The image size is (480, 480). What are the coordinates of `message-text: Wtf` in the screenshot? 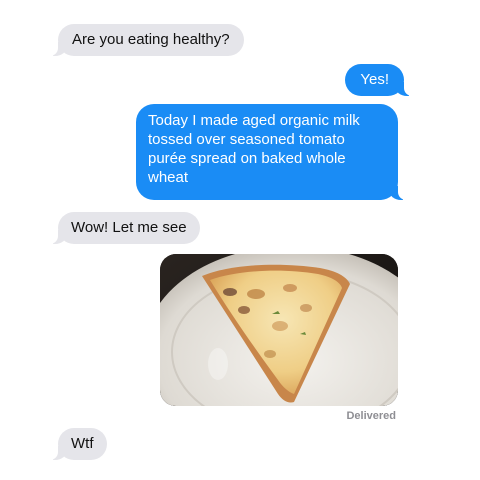 It's located at (82, 443).